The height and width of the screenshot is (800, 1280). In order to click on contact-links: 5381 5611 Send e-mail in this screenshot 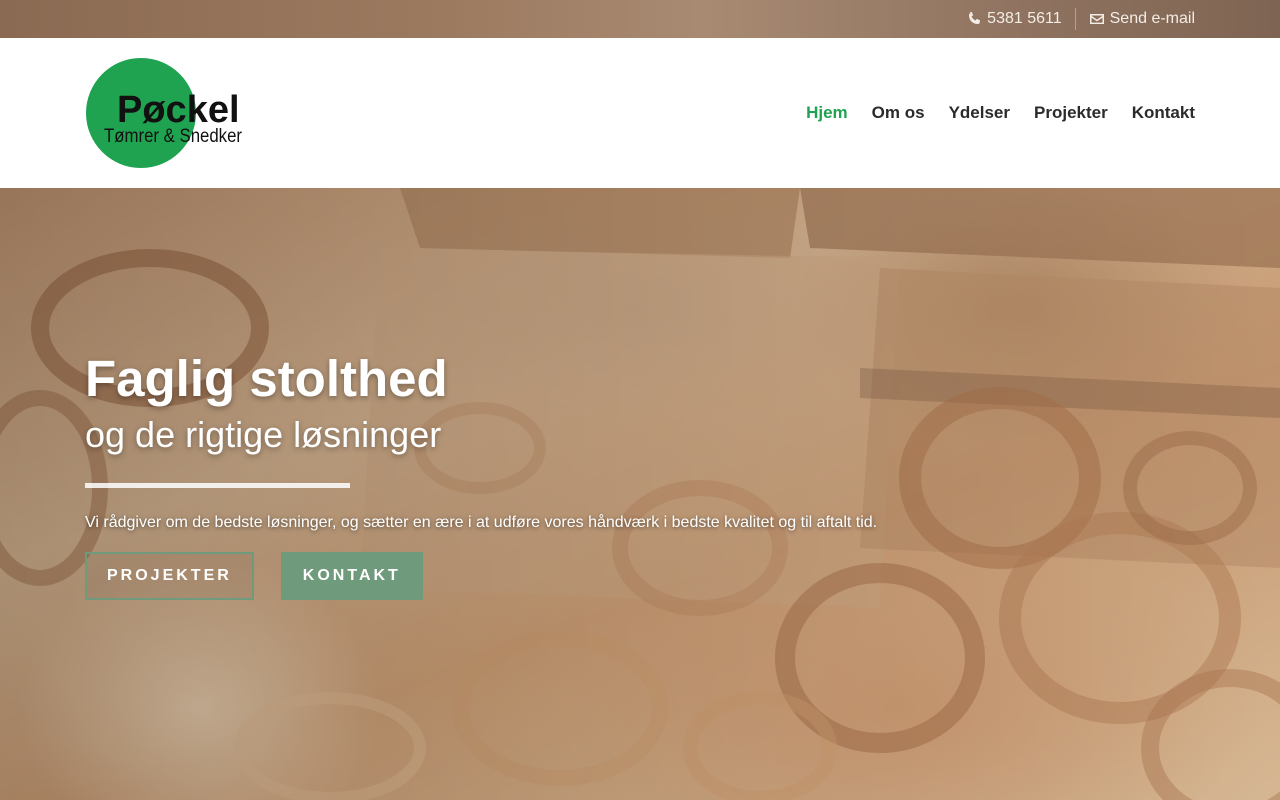, I will do `click(1080, 19)`.